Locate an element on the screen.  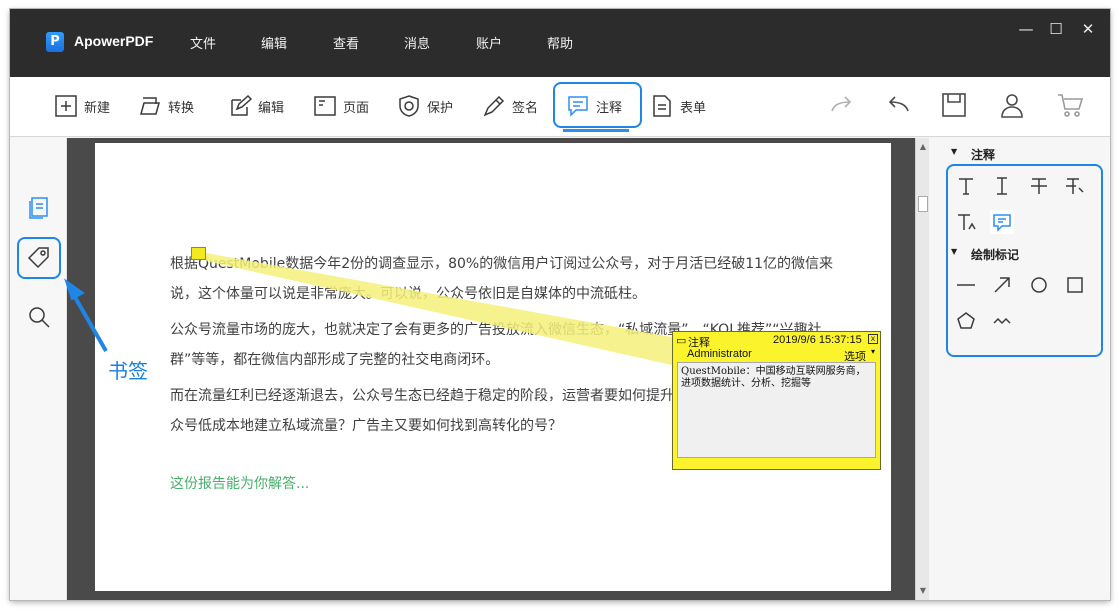
search-button is located at coordinates (39, 317).